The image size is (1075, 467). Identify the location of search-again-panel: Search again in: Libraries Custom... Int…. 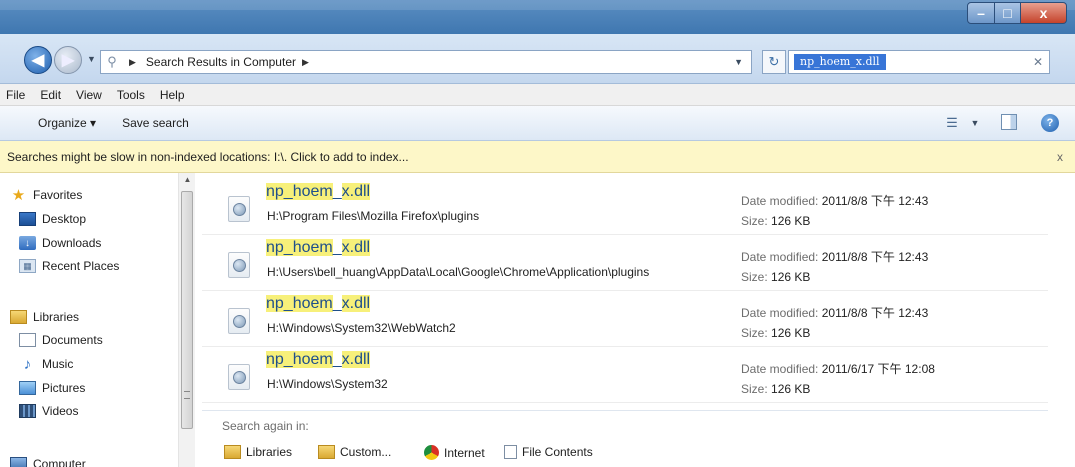
(625, 438).